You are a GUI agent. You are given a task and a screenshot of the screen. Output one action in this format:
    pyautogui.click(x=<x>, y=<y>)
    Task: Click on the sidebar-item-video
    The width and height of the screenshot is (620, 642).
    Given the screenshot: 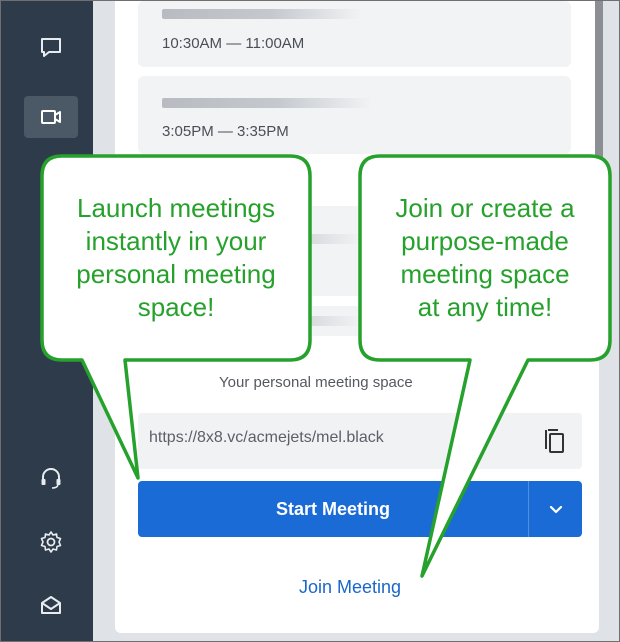 What is the action you would take?
    pyautogui.click(x=51, y=117)
    